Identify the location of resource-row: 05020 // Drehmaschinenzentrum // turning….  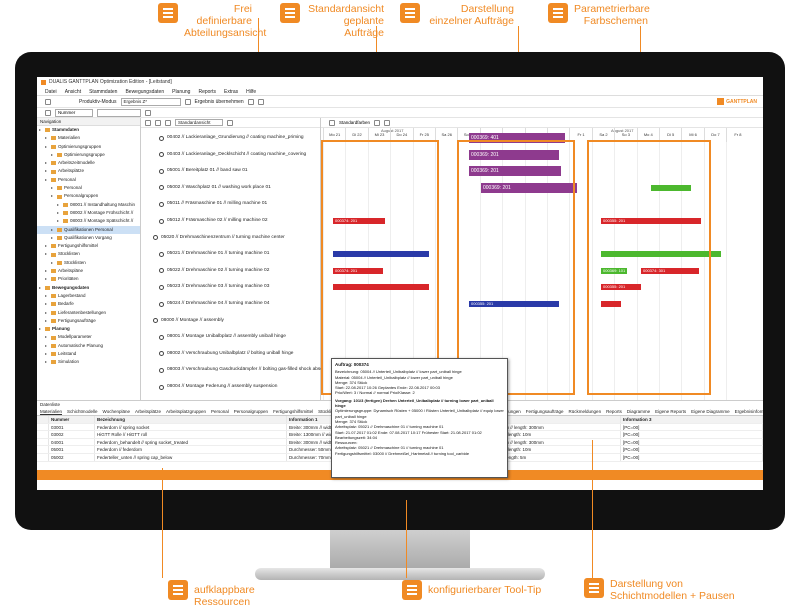
(231, 238).